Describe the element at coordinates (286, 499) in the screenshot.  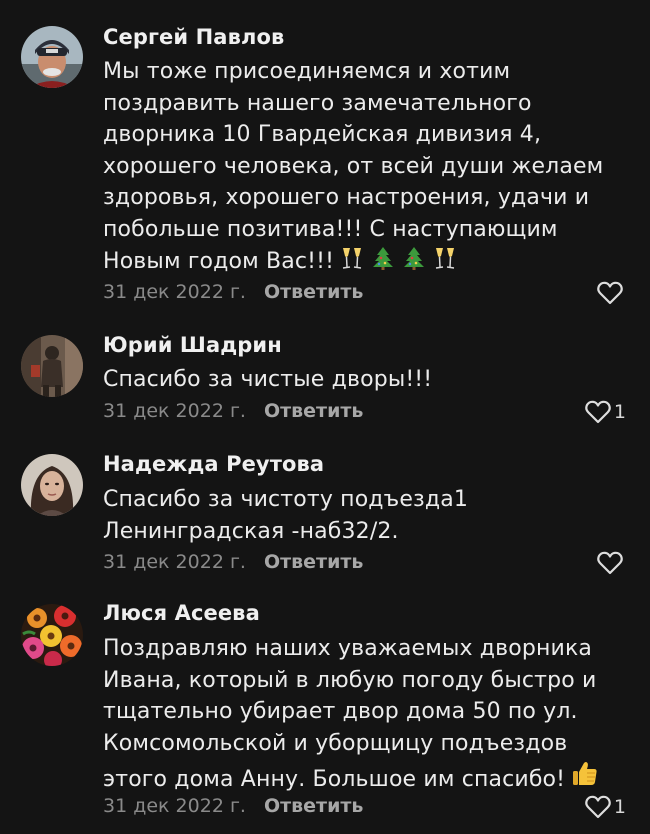
I see `comment-text-line: Спасибо за чистоту подъезда1` at that location.